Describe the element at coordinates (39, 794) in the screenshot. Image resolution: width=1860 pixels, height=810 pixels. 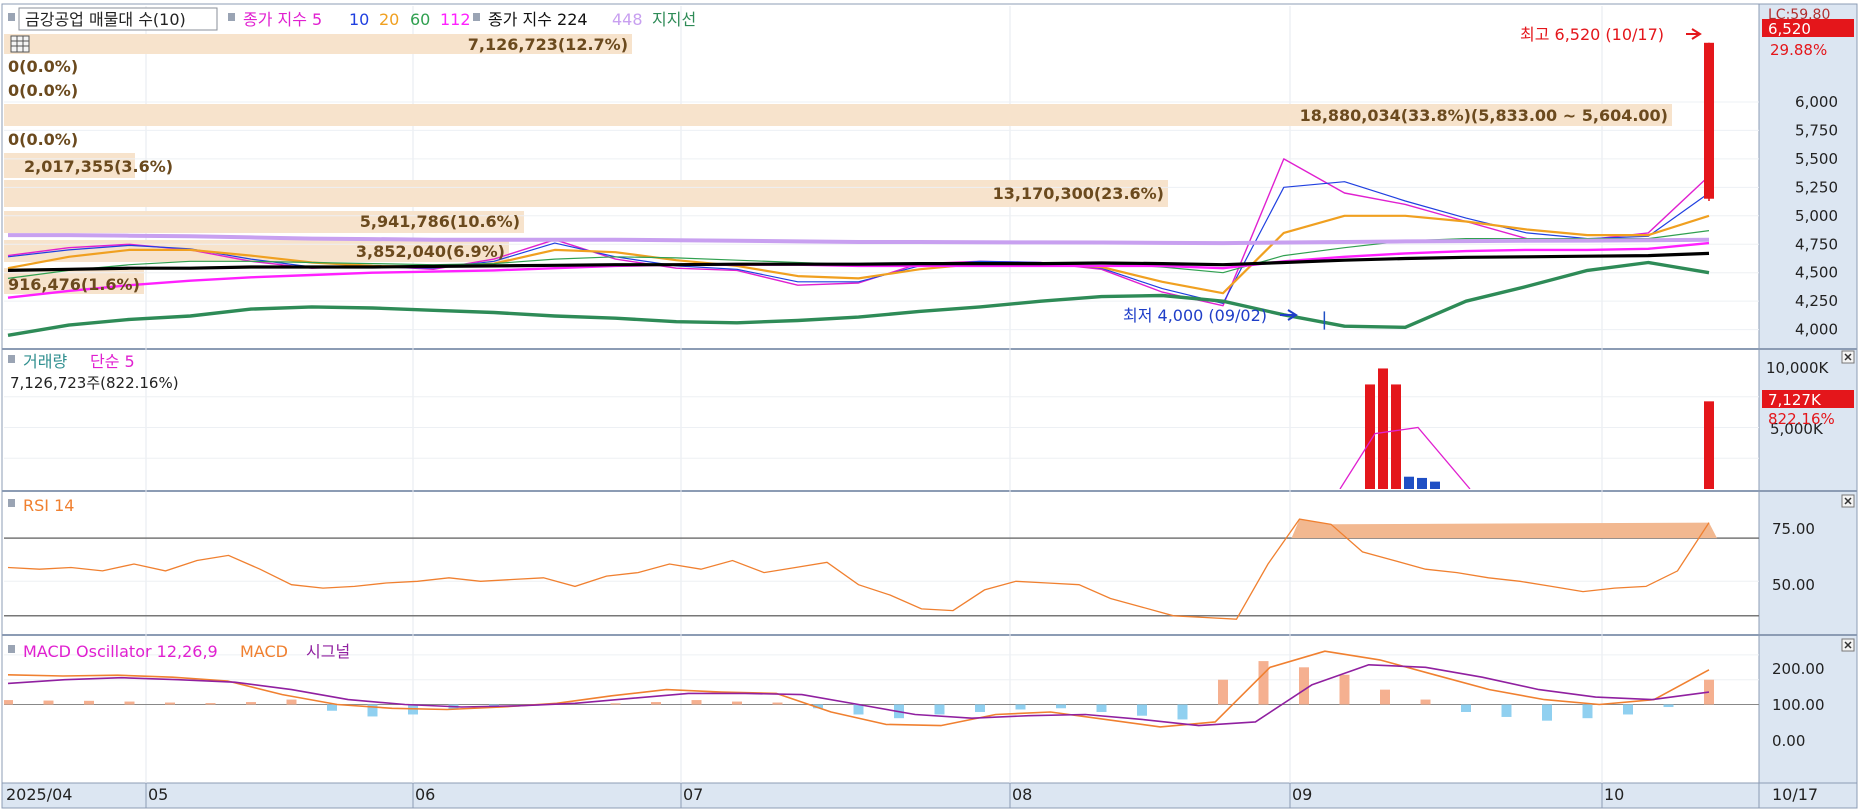
I see `date-label: 2025/04` at that location.